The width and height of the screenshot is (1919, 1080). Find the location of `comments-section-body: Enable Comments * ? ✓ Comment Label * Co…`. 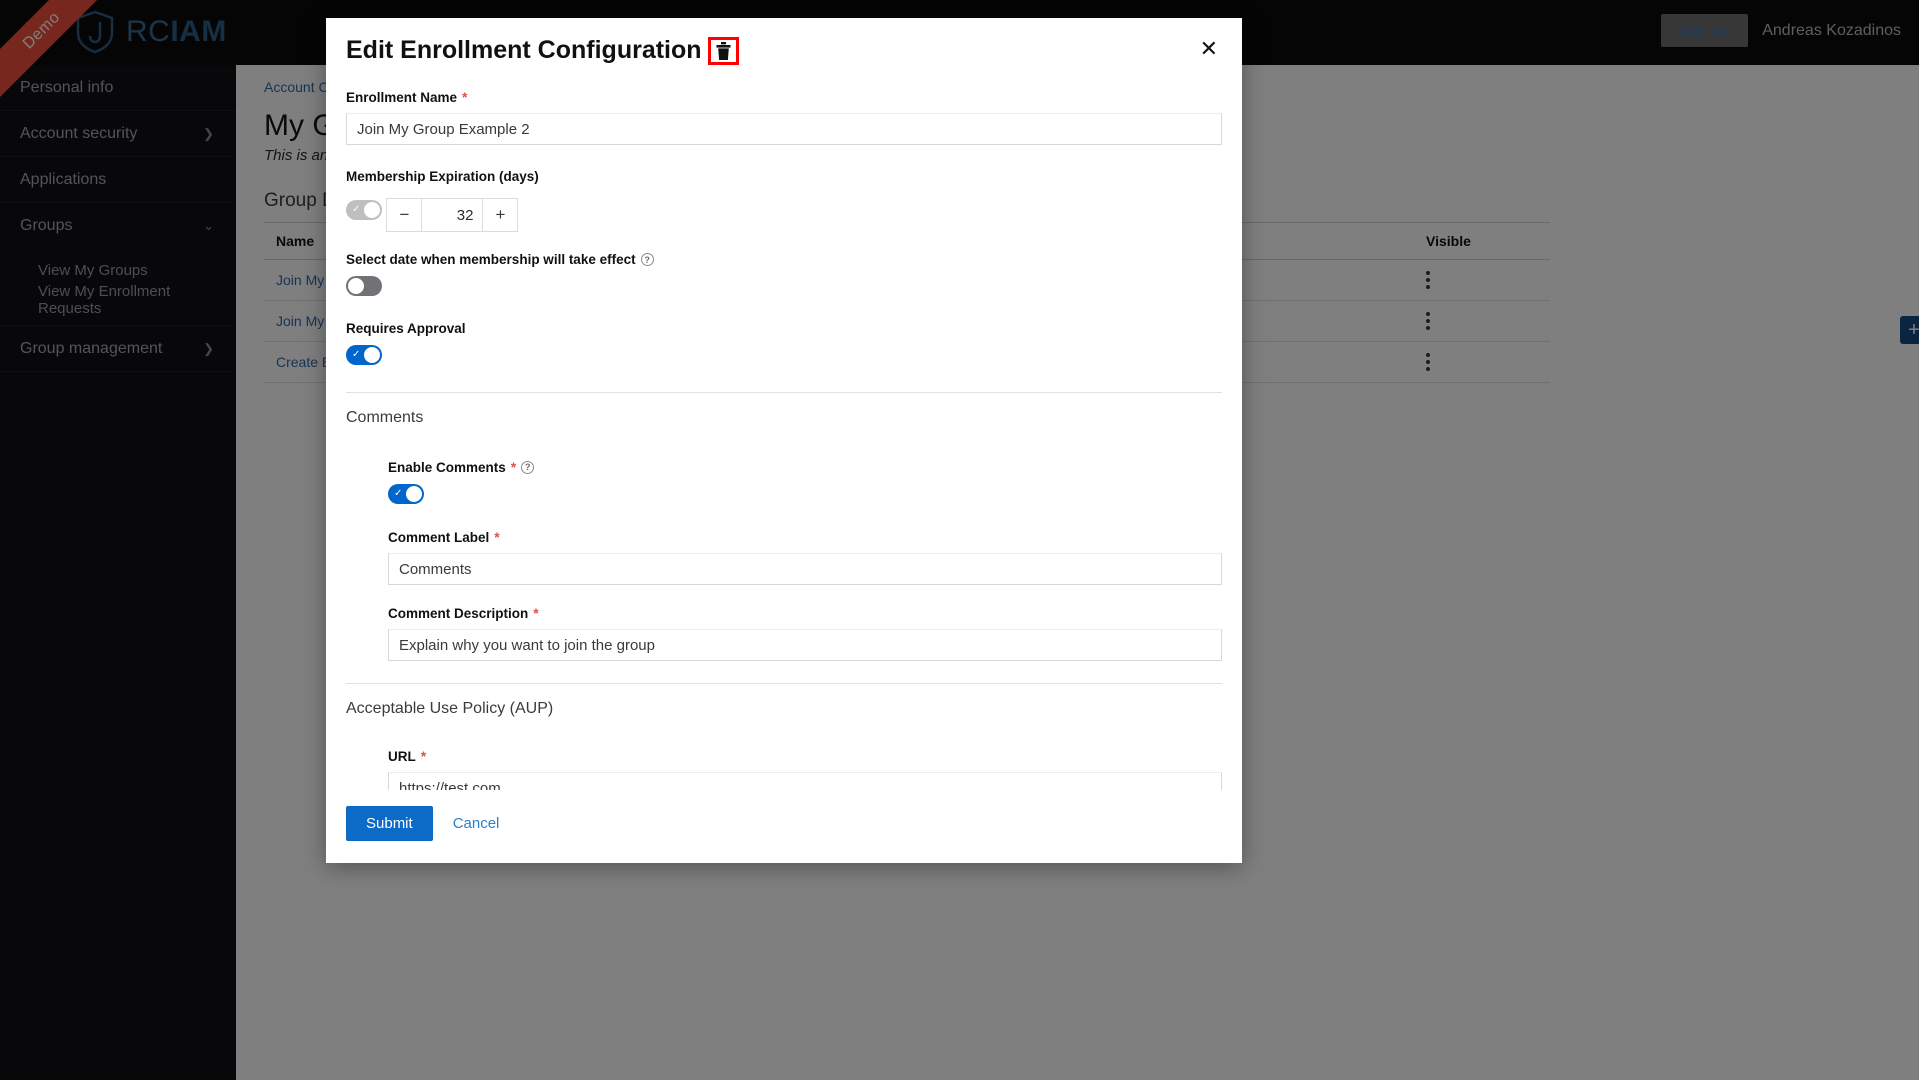

comments-section-body: Enable Comments * ? ✓ Comment Label * Co… is located at coordinates (805, 560).